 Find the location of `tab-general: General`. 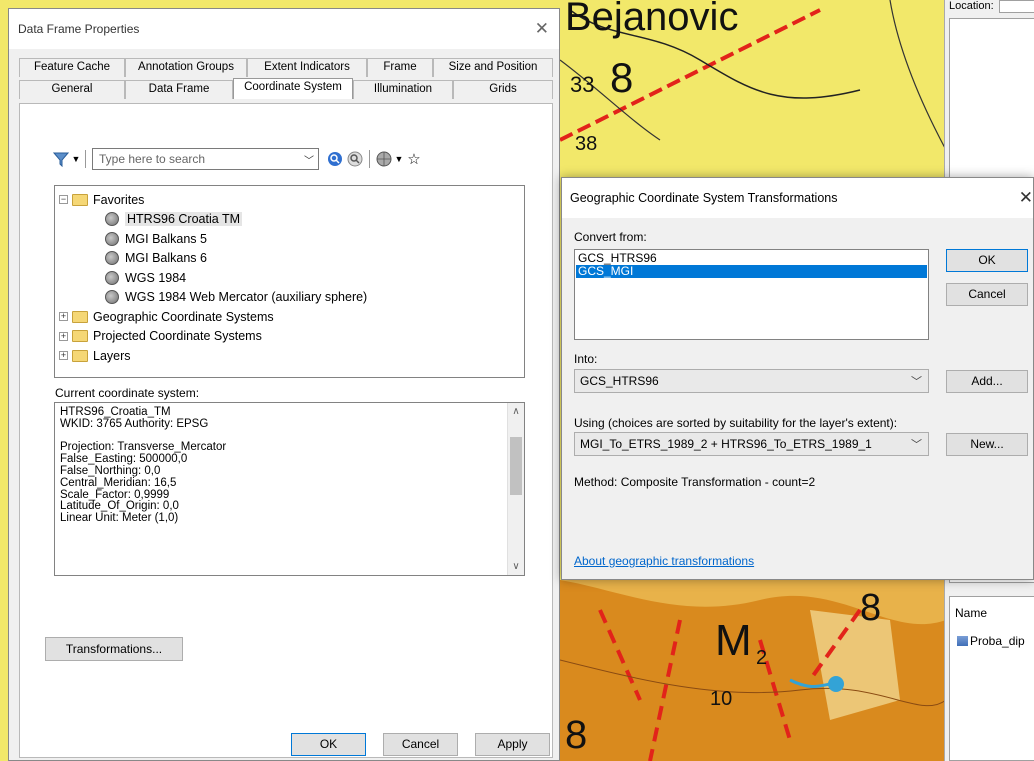

tab-general: General is located at coordinates (72, 89).